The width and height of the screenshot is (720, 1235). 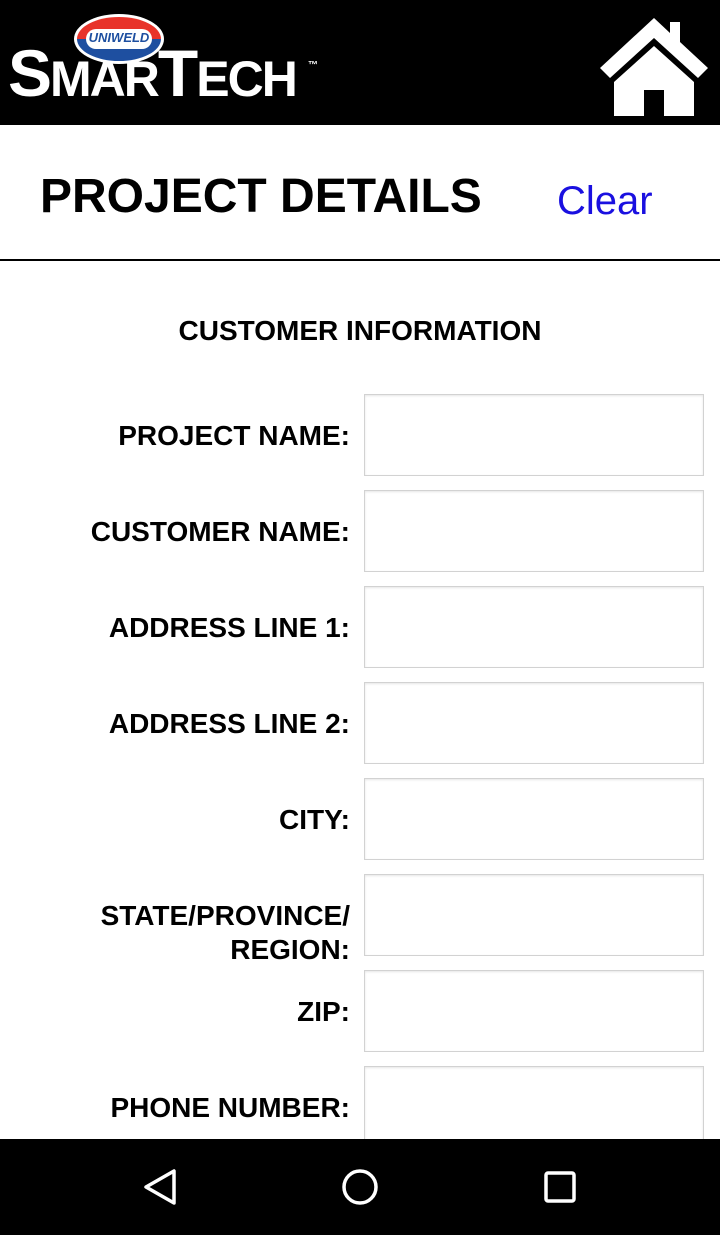 I want to click on address-line-1-input, so click(x=534, y=627).